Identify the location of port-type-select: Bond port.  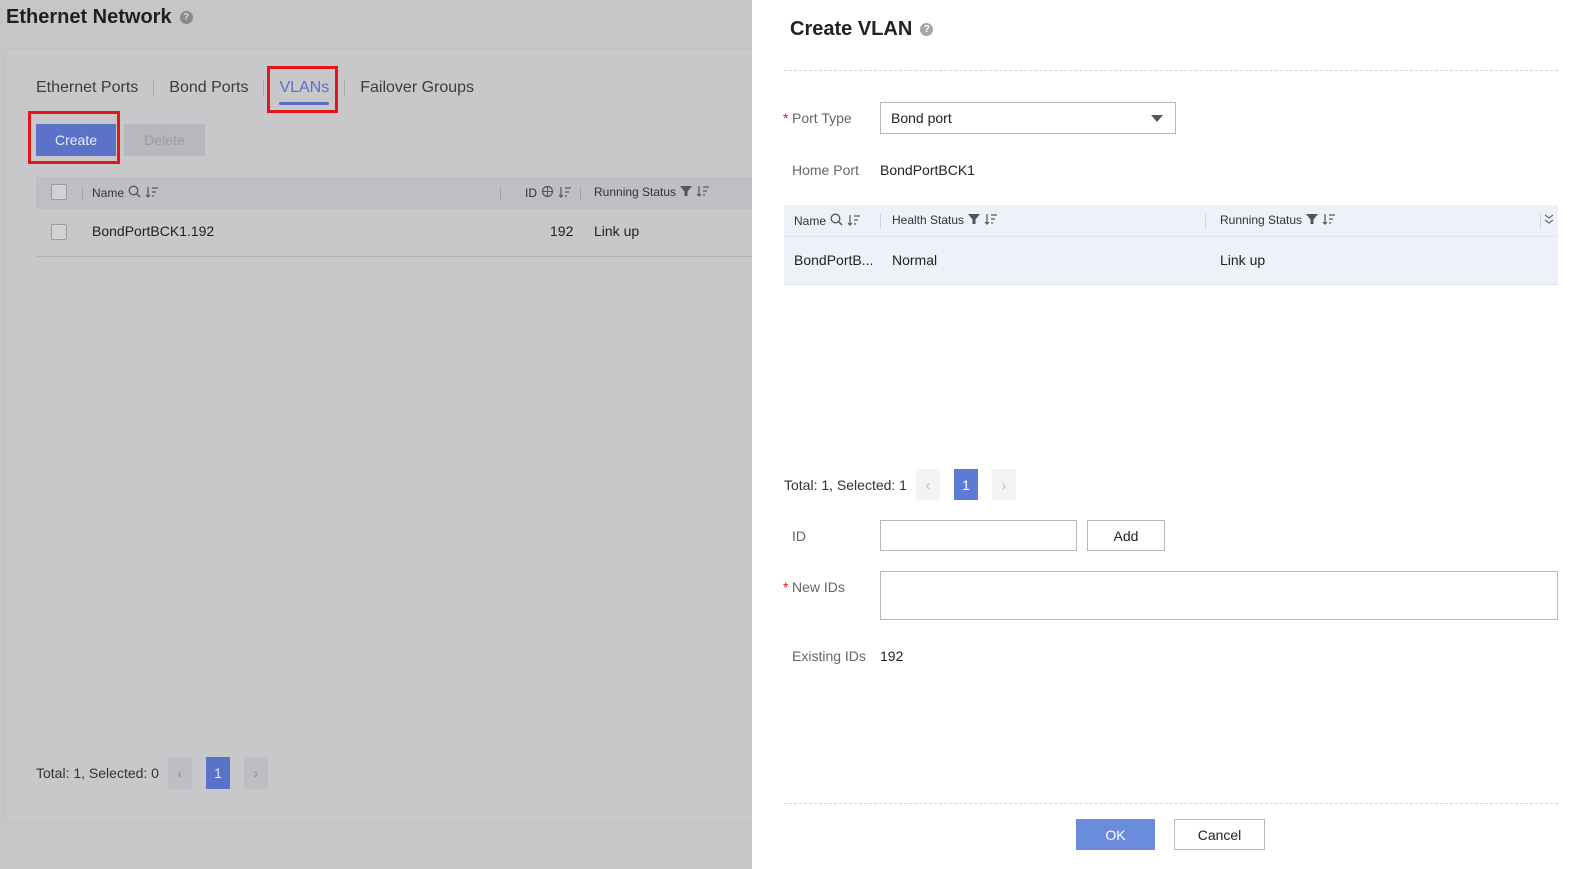
(1028, 118).